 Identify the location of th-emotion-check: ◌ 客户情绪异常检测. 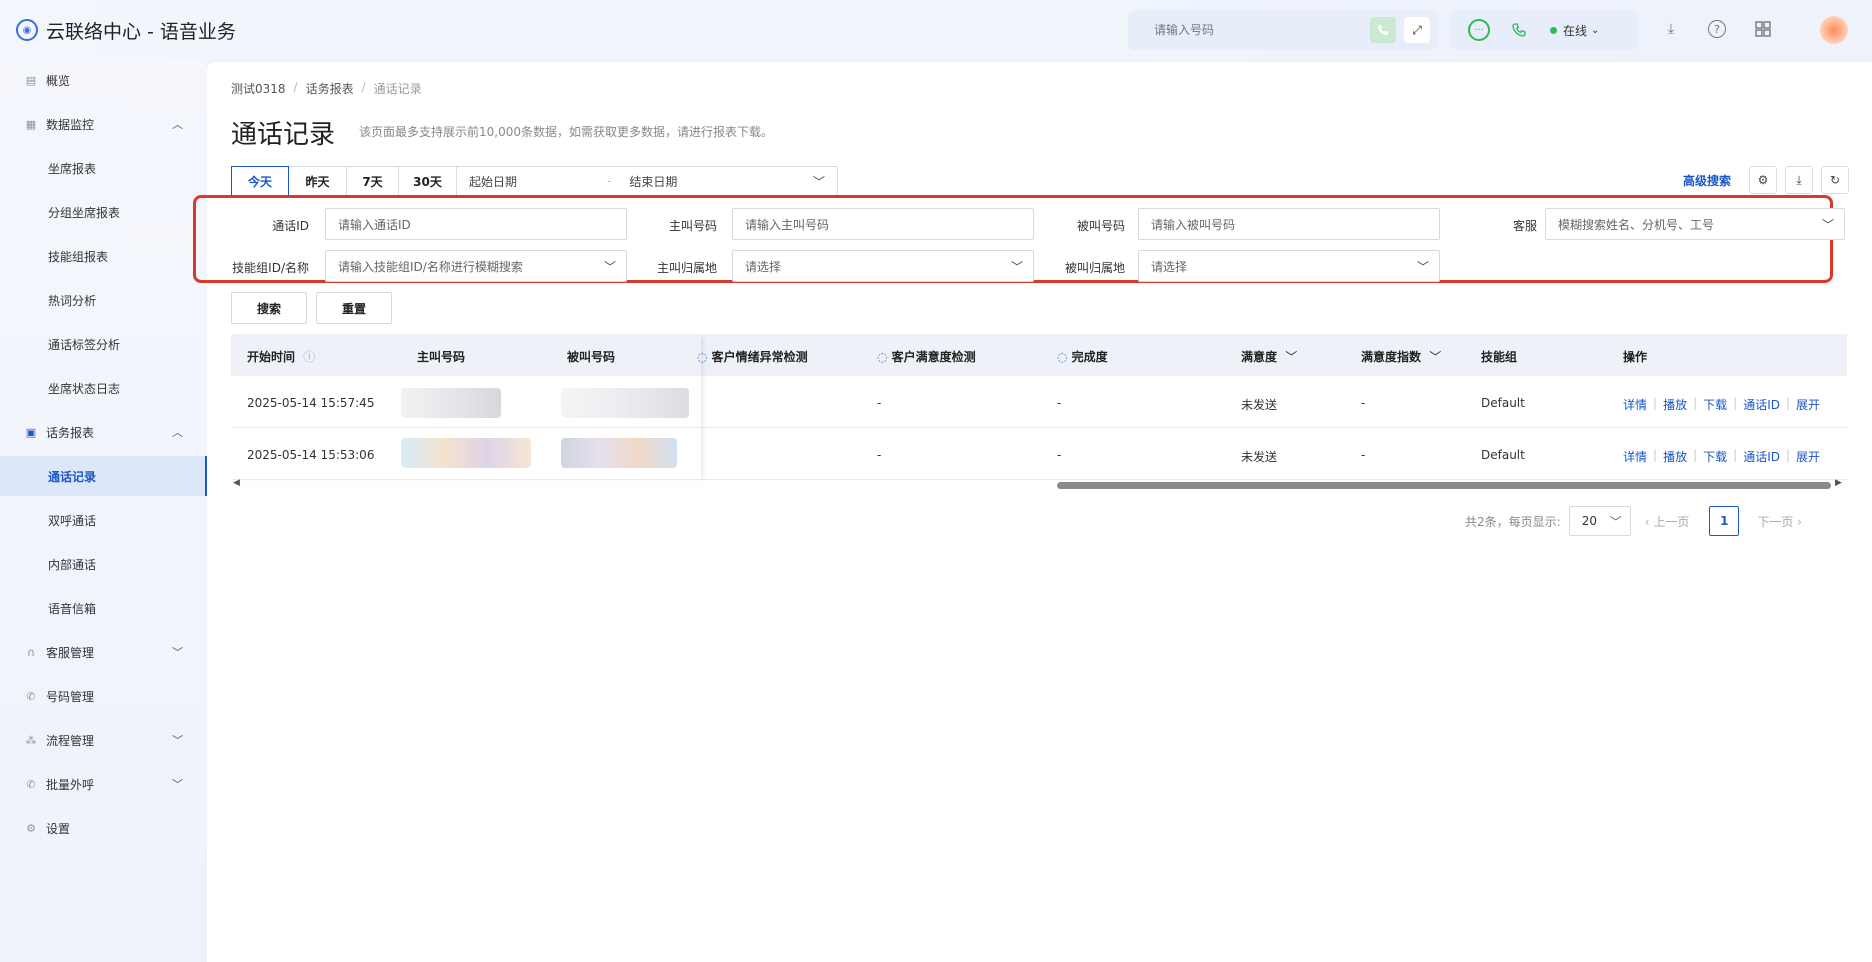
(752, 356).